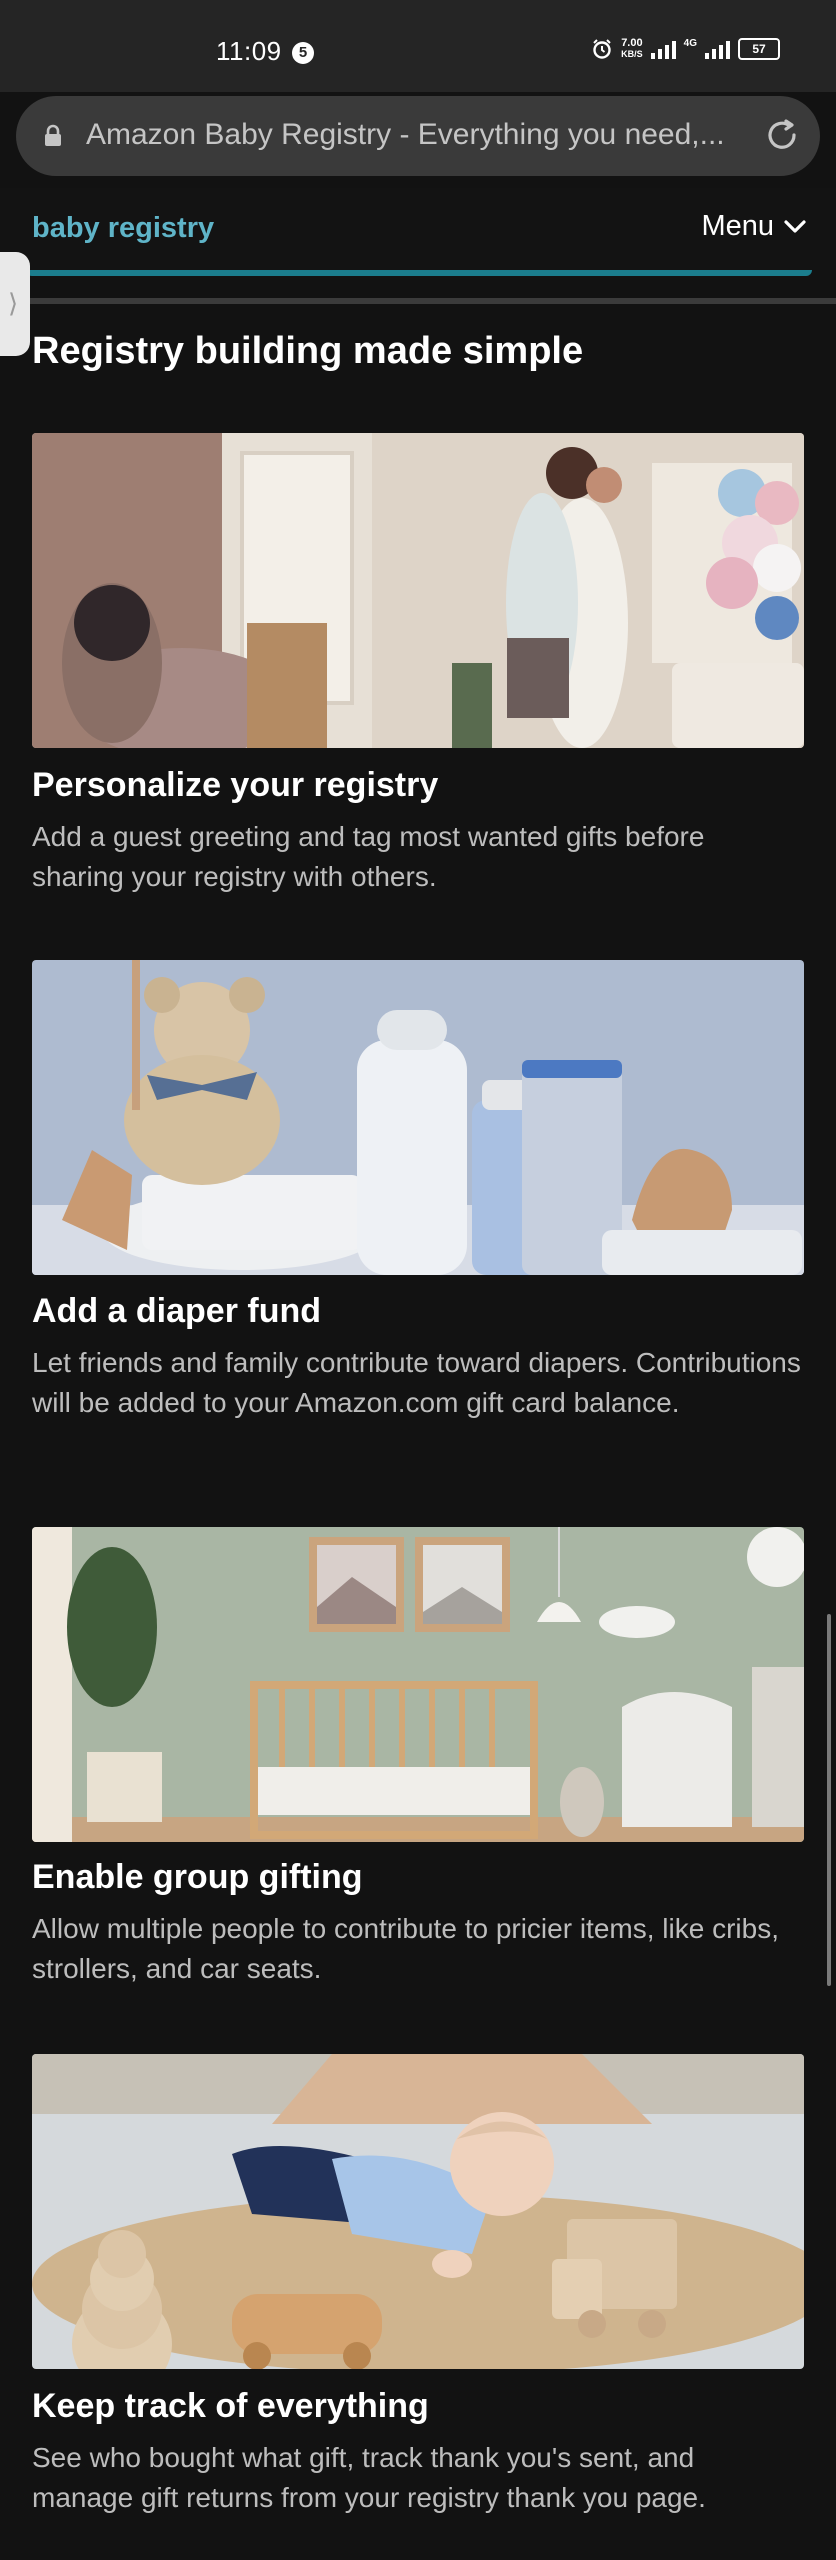  I want to click on brand-link: baby registry, so click(123, 228).